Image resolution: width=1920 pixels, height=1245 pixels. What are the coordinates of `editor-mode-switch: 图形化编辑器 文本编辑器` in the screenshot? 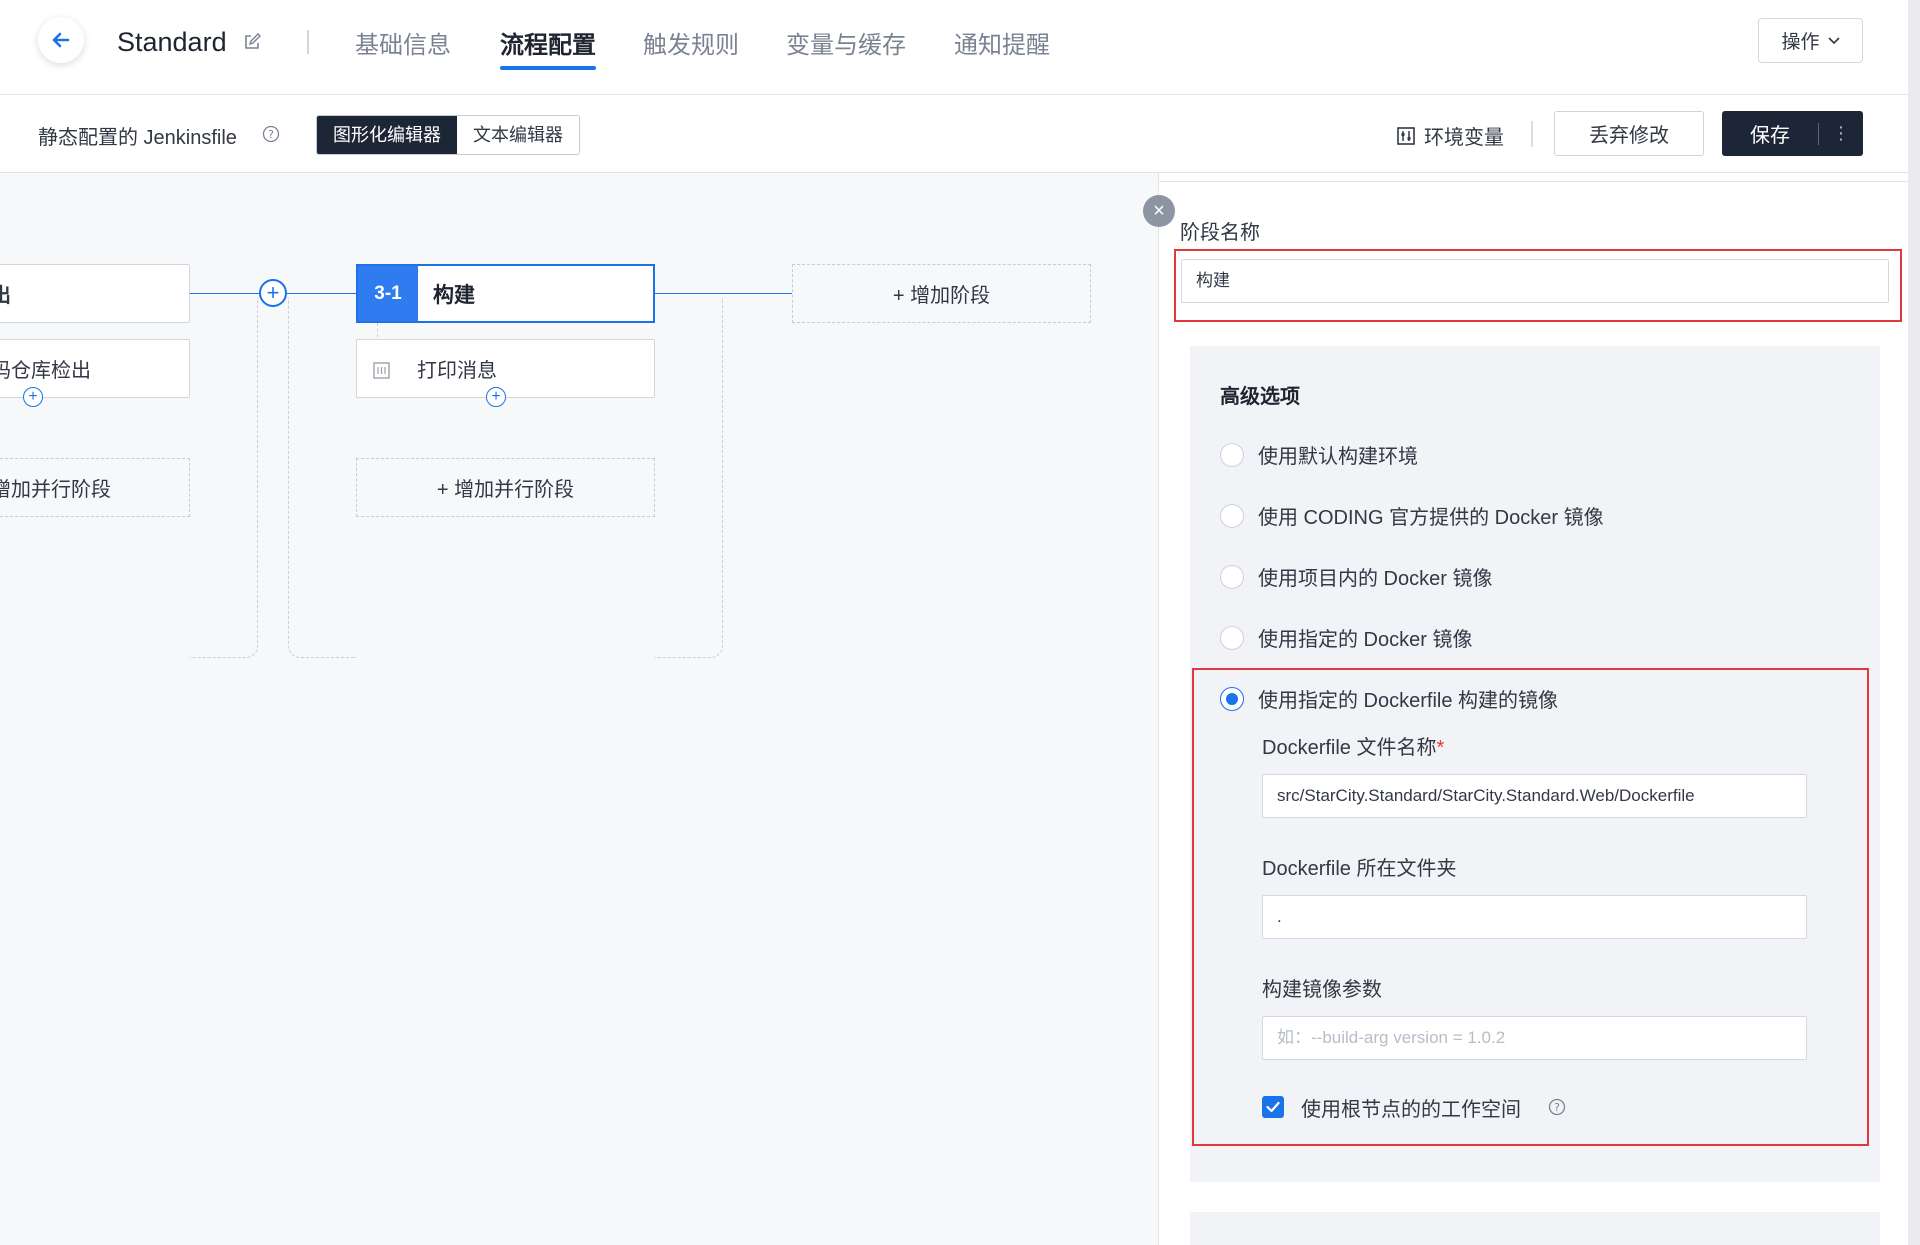 It's located at (448, 135).